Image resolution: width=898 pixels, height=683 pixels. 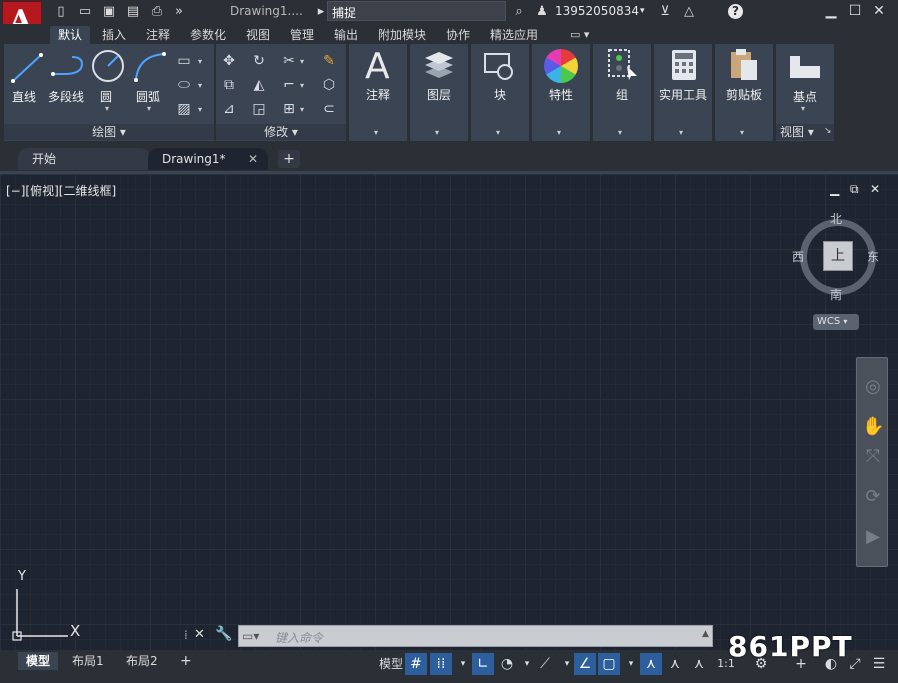 What do you see at coordinates (483, 664) in the screenshot?
I see `ortho-icon: ∟` at bounding box center [483, 664].